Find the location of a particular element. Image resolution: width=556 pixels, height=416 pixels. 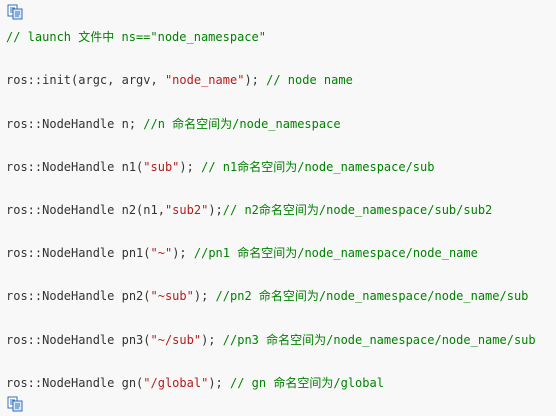

code-comment: // n2命名空间为/node_namespace/sub/sub2 is located at coordinates (357, 210).